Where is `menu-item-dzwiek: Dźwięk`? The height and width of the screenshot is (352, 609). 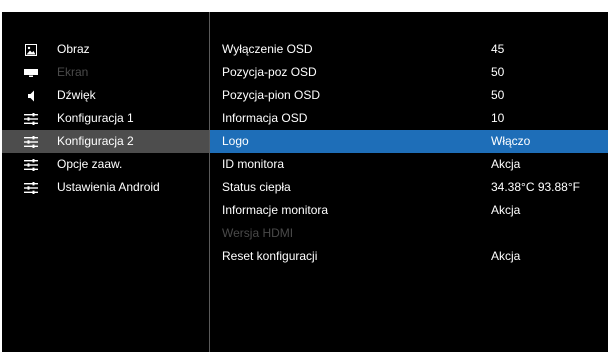 menu-item-dzwiek: Dźwięk is located at coordinates (105, 95).